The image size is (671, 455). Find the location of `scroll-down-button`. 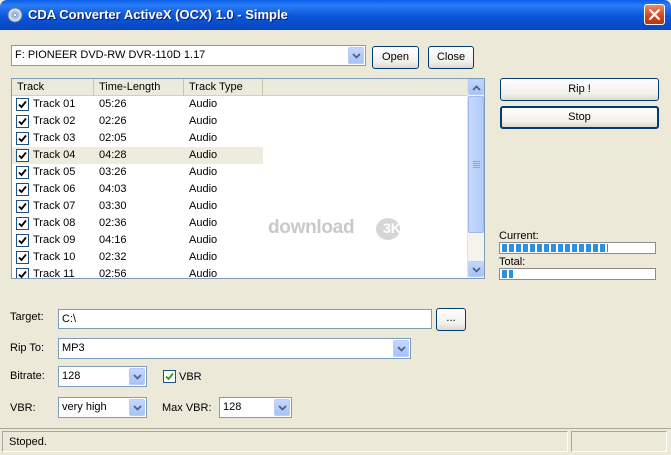

scroll-down-button is located at coordinates (476, 269).